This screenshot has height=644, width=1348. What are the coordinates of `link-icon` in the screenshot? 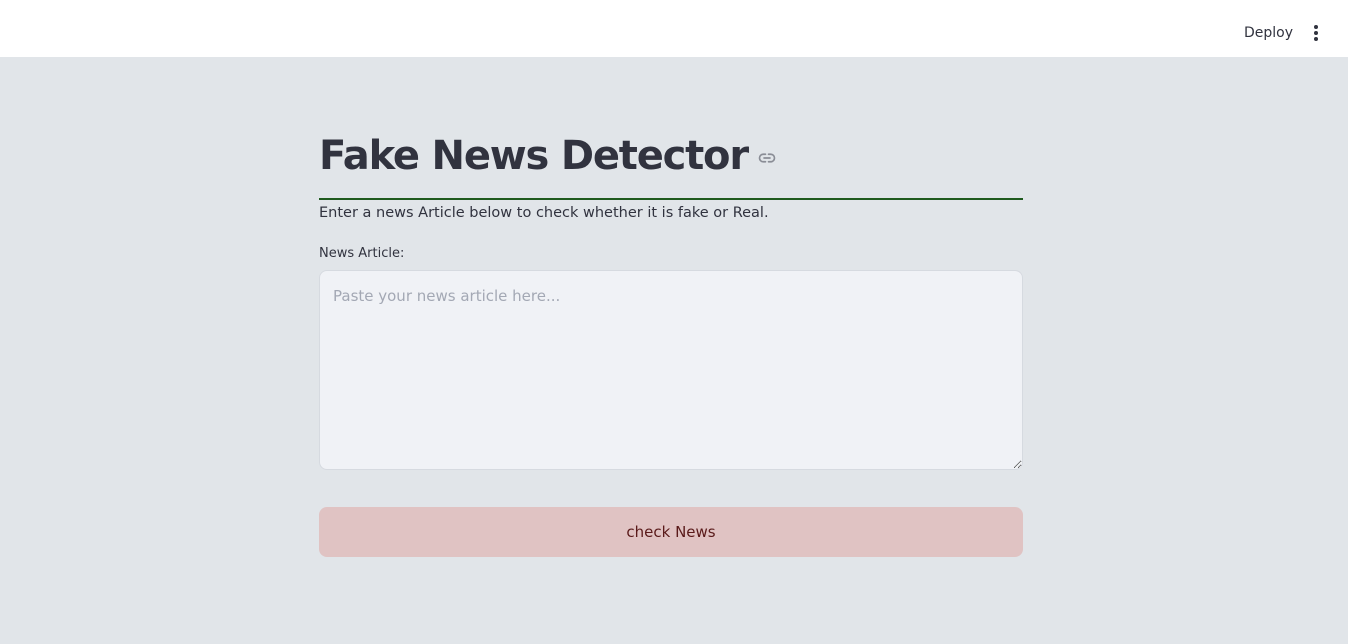 It's located at (767, 158).